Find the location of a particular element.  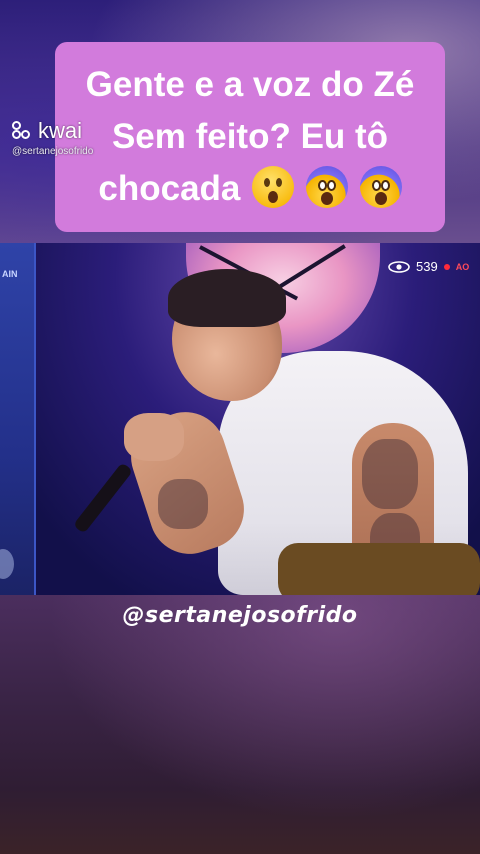

live-stats: 539 AO is located at coordinates (428, 266).